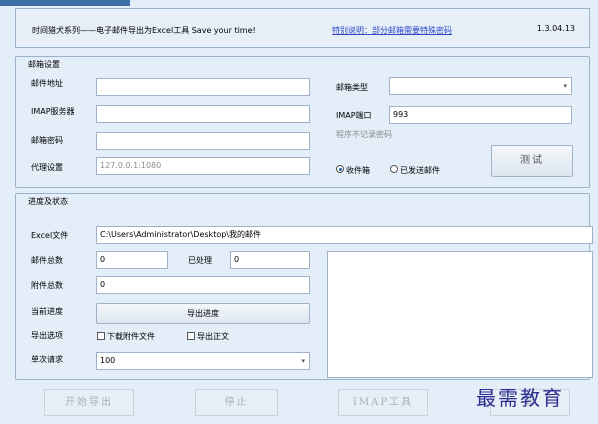 The height and width of the screenshot is (424, 598). I want to click on mail-type-label: 邮箱类型, so click(352, 87).